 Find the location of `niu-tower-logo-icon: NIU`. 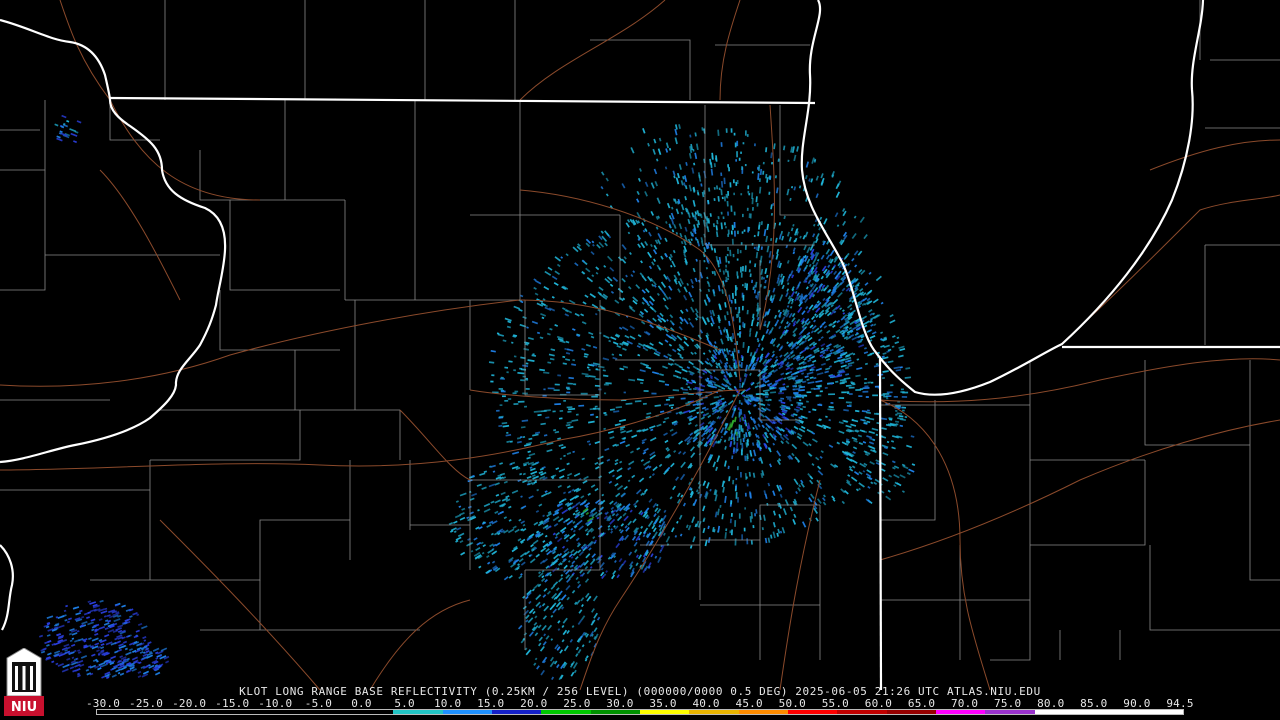

niu-tower-logo-icon: NIU is located at coordinates (24, 682).